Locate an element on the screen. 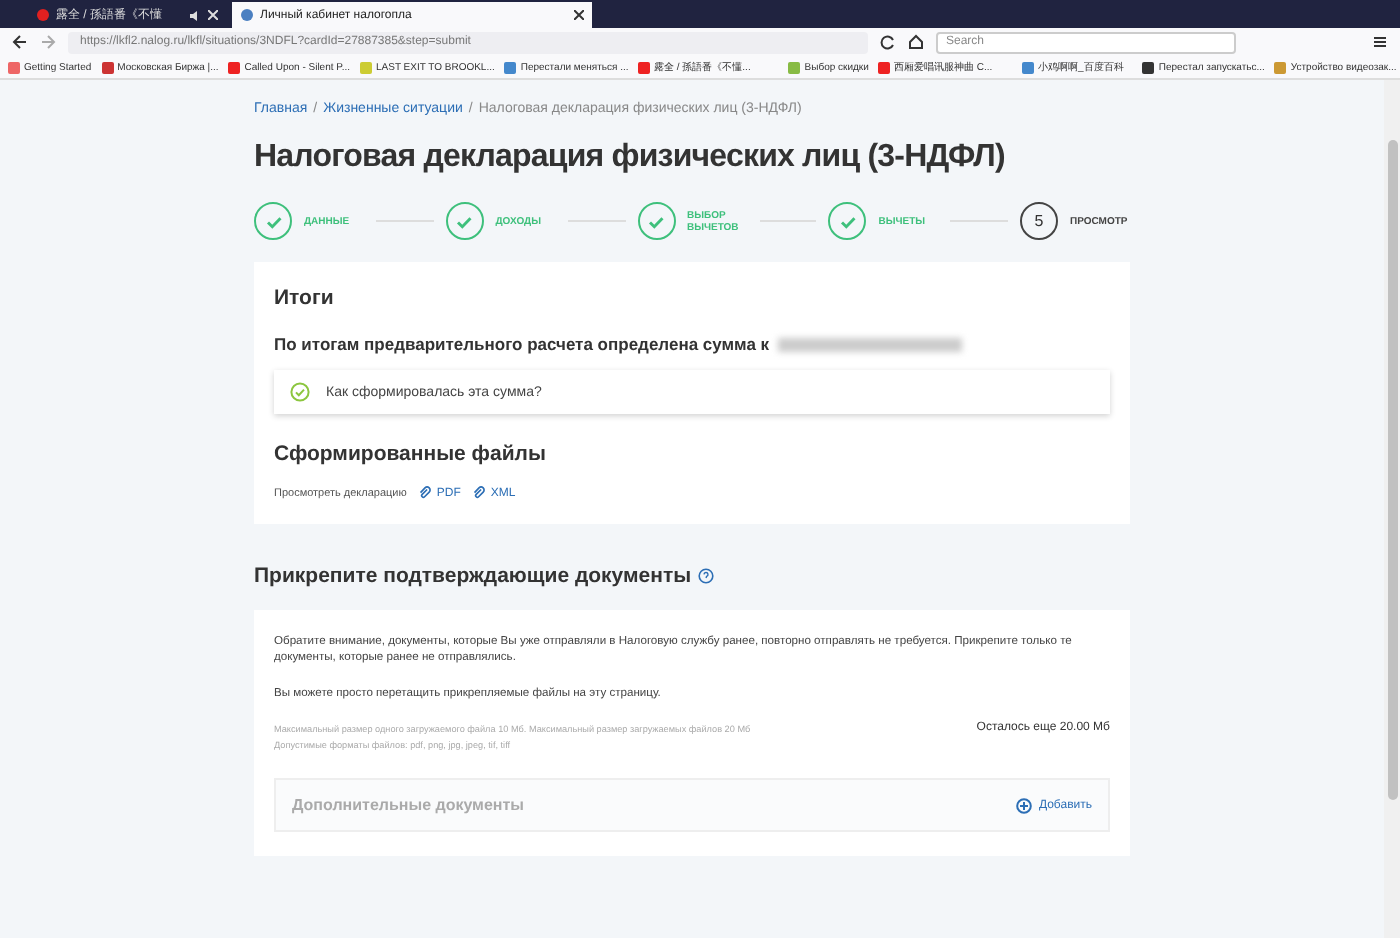 The height and width of the screenshot is (938, 1400). help-icon is located at coordinates (705, 576).